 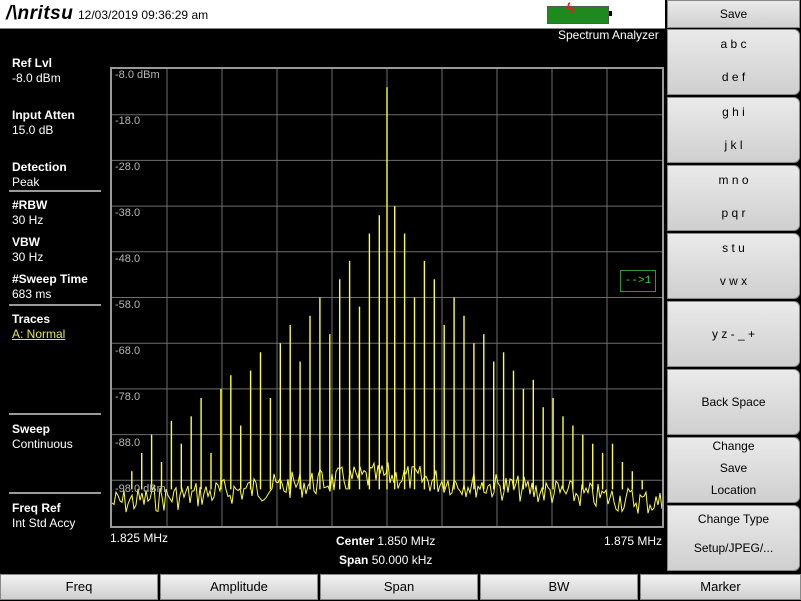 I want to click on freq-ref-block: Freq Ref Int Std Accy, so click(x=43, y=516).